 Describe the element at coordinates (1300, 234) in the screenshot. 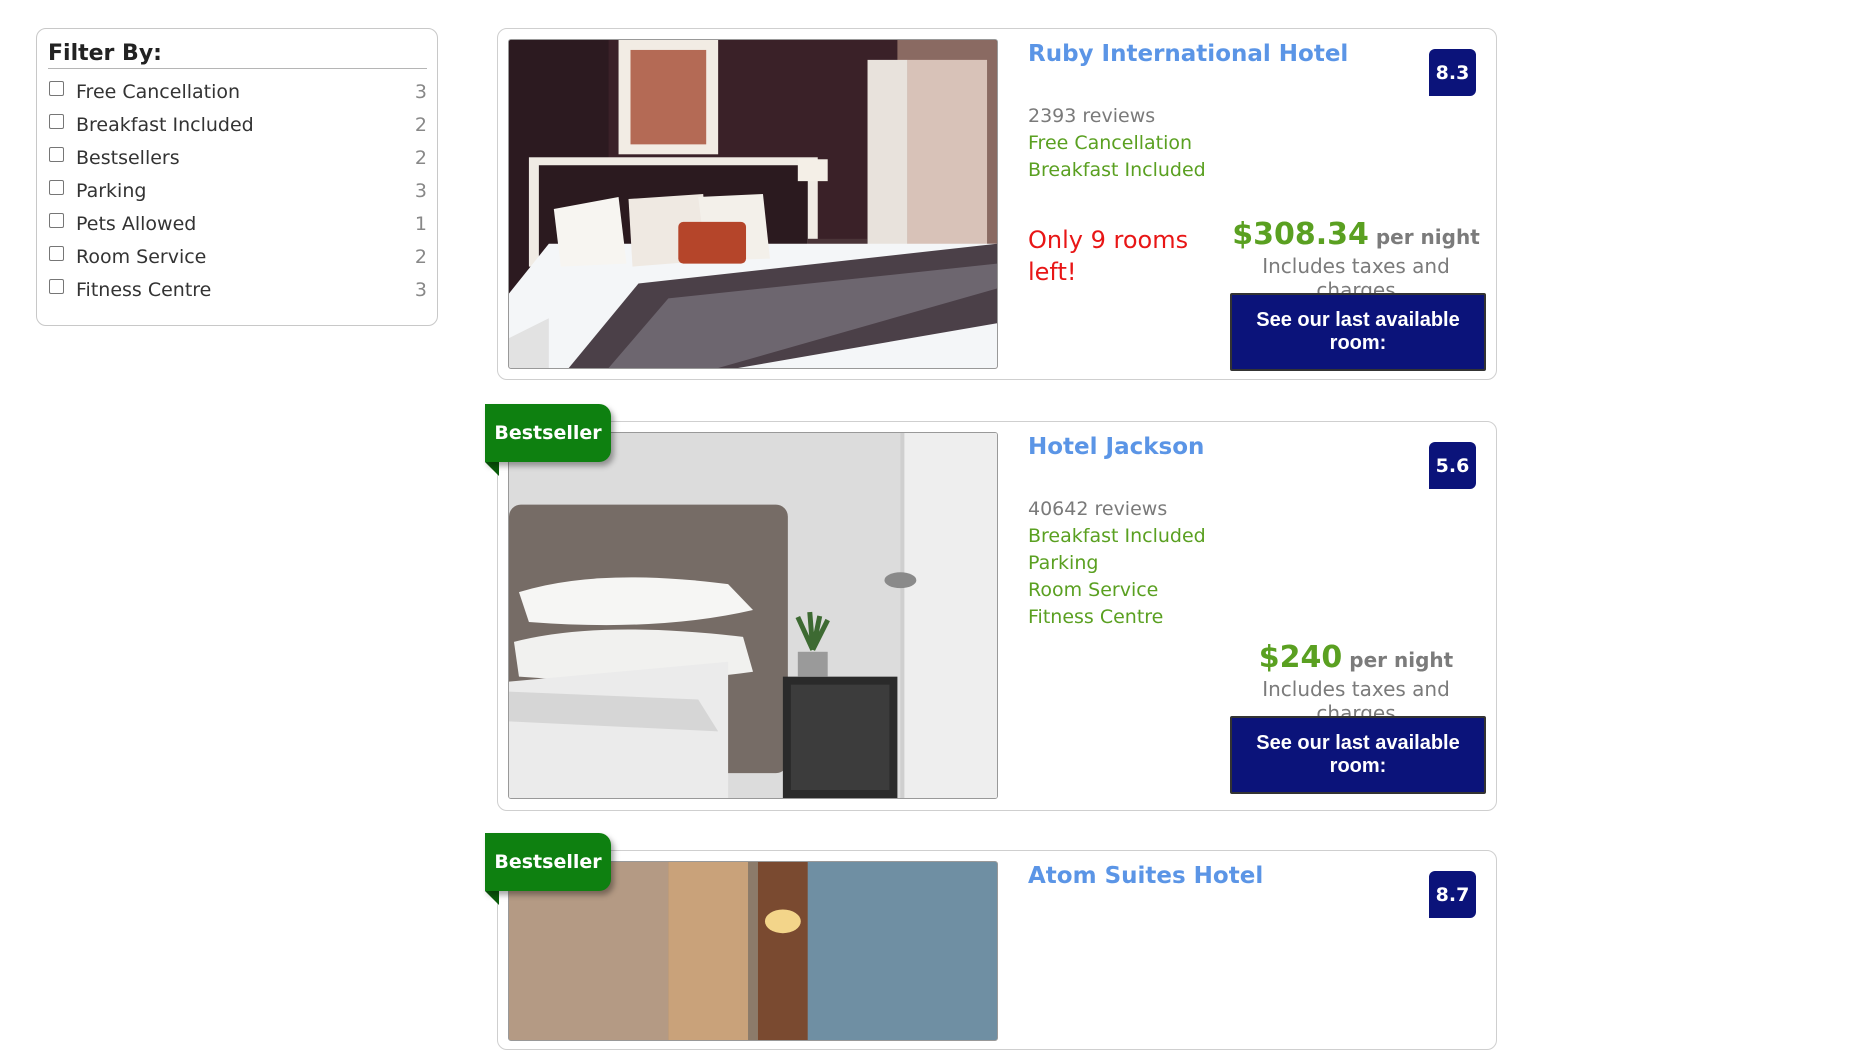

I see `price: $308.34` at that location.